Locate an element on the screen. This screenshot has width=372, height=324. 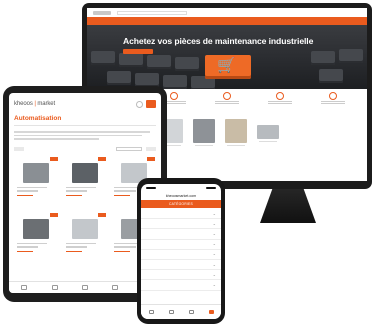
categories-icon is located at coordinates (54, 287).